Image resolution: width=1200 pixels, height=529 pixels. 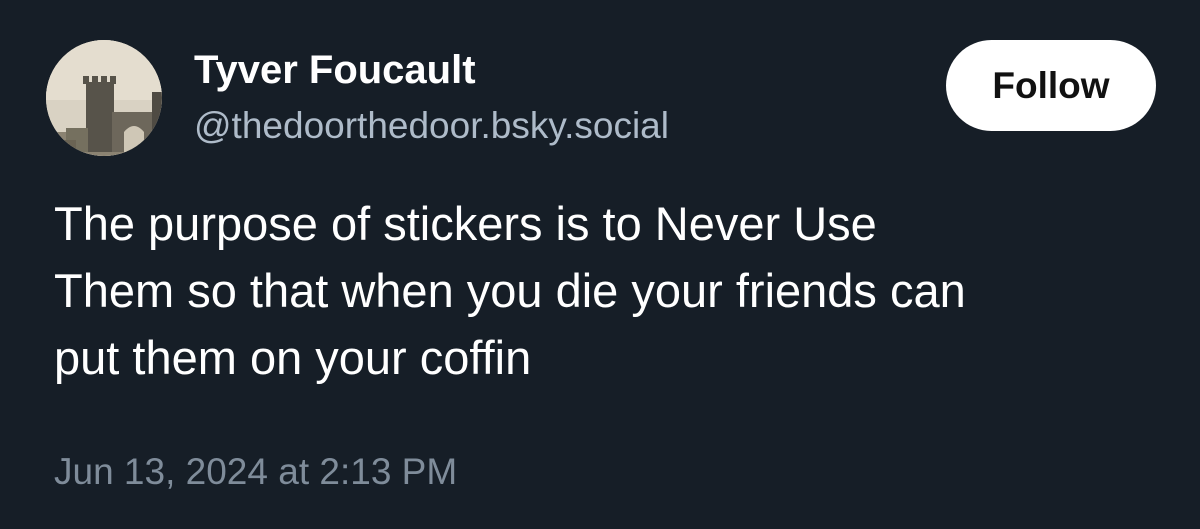 What do you see at coordinates (255, 472) in the screenshot?
I see `post-timestamp: Jun 13, 2024 at 2:13 PM` at bounding box center [255, 472].